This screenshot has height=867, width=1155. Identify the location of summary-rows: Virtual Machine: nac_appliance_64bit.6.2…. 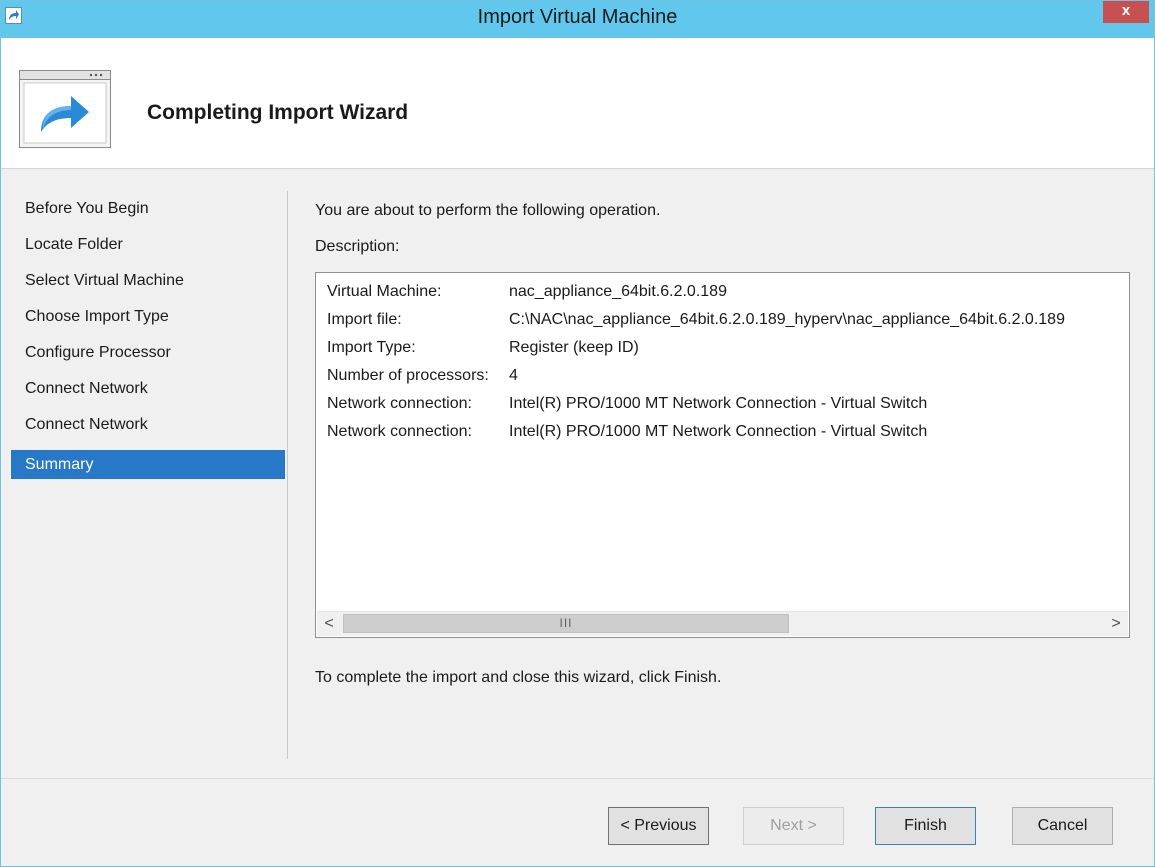
(728, 367).